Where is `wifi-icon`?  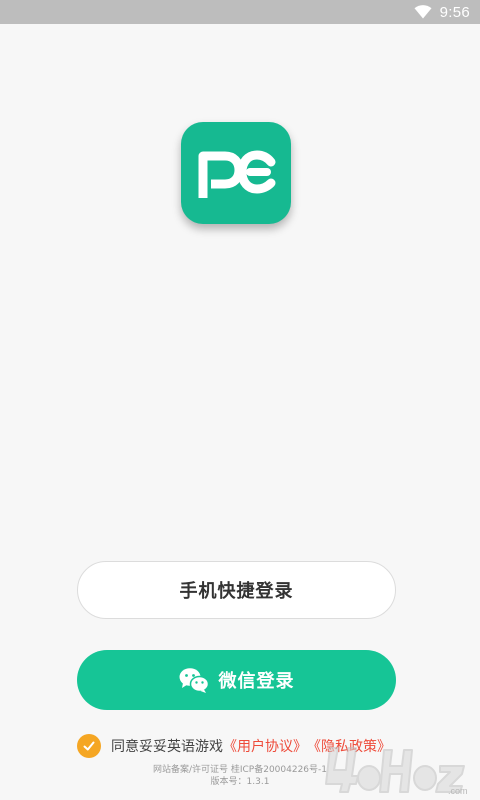 wifi-icon is located at coordinates (423, 12).